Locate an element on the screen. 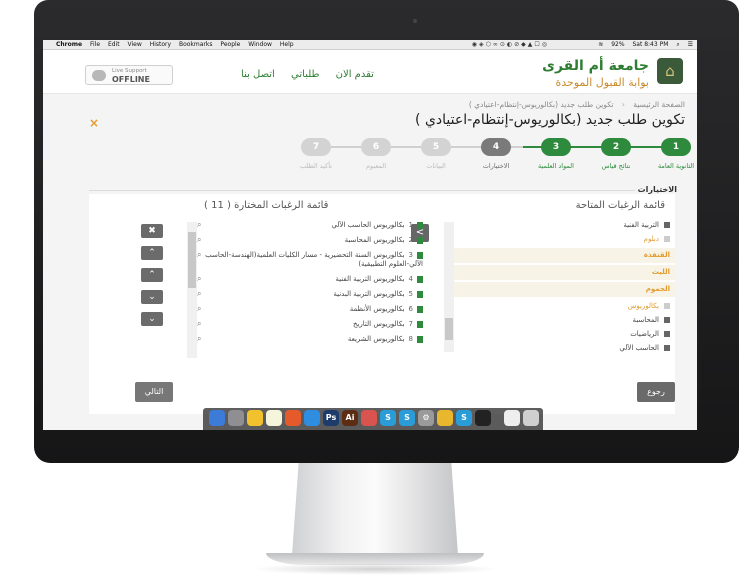 The image size is (743, 578). skype-third-icon: S is located at coordinates (464, 418).